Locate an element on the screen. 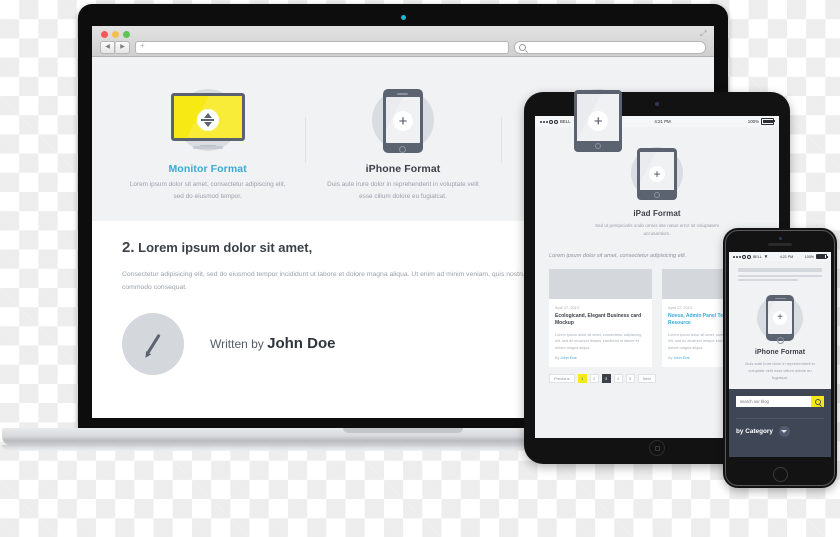 This screenshot has height=537, width=840. search-icon is located at coordinates (522, 47).